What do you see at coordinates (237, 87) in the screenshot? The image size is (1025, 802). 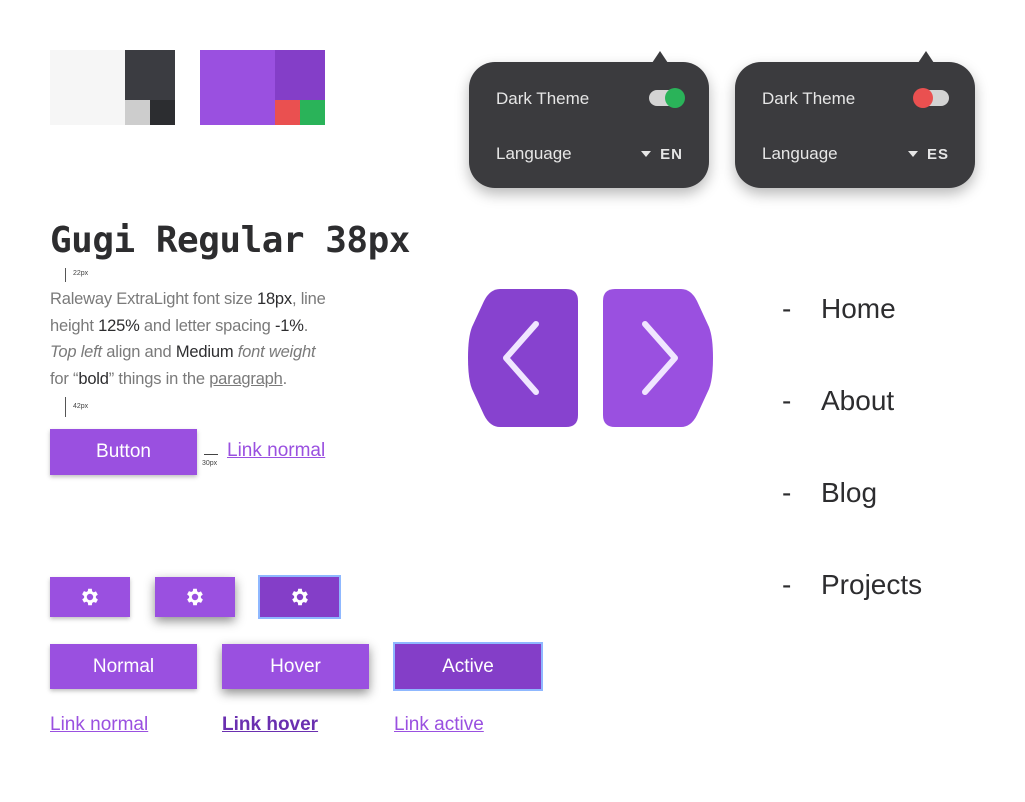 I see `swatch-purple` at bounding box center [237, 87].